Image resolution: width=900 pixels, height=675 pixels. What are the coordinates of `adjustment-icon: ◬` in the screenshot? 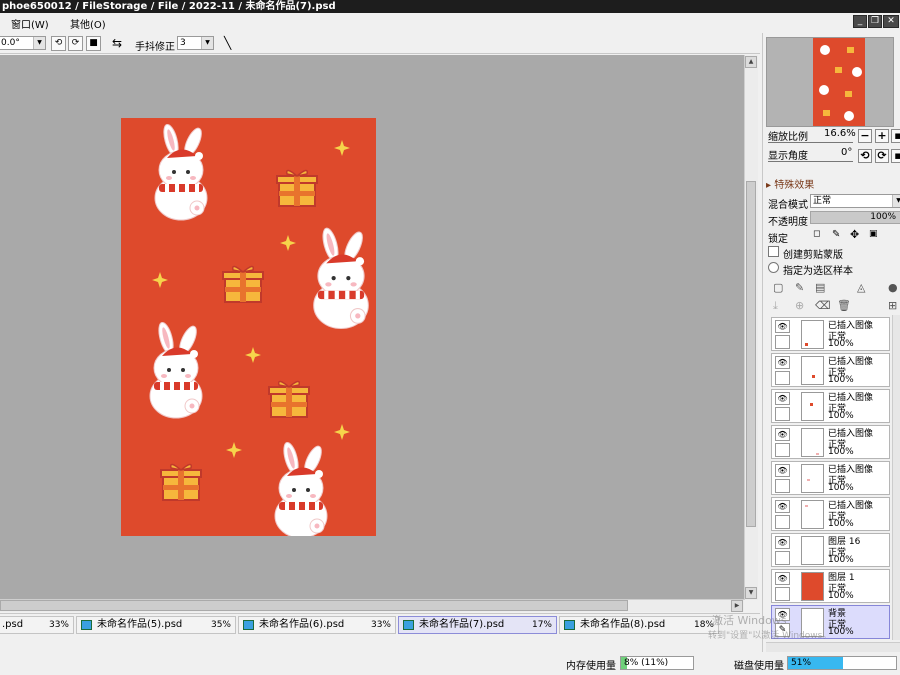 It's located at (861, 287).